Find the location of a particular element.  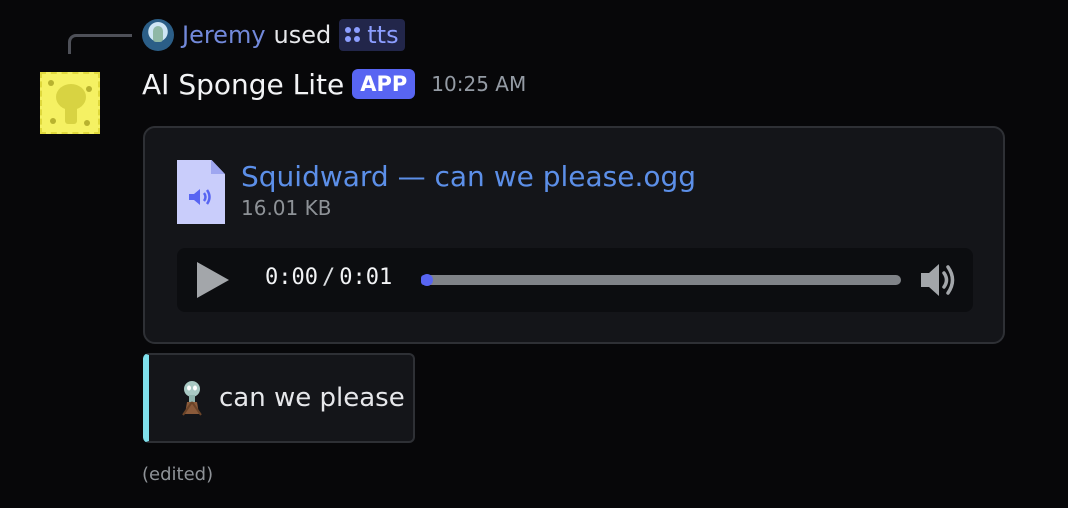

command-mention: tts is located at coordinates (372, 35).